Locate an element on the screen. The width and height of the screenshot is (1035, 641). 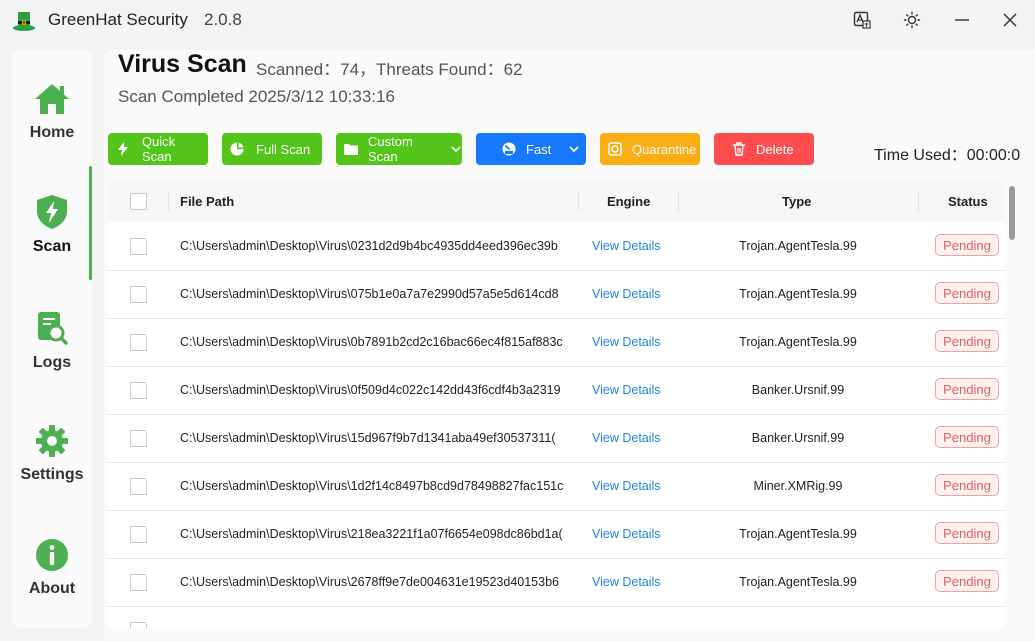
column-header-status: Status is located at coordinates (968, 201).